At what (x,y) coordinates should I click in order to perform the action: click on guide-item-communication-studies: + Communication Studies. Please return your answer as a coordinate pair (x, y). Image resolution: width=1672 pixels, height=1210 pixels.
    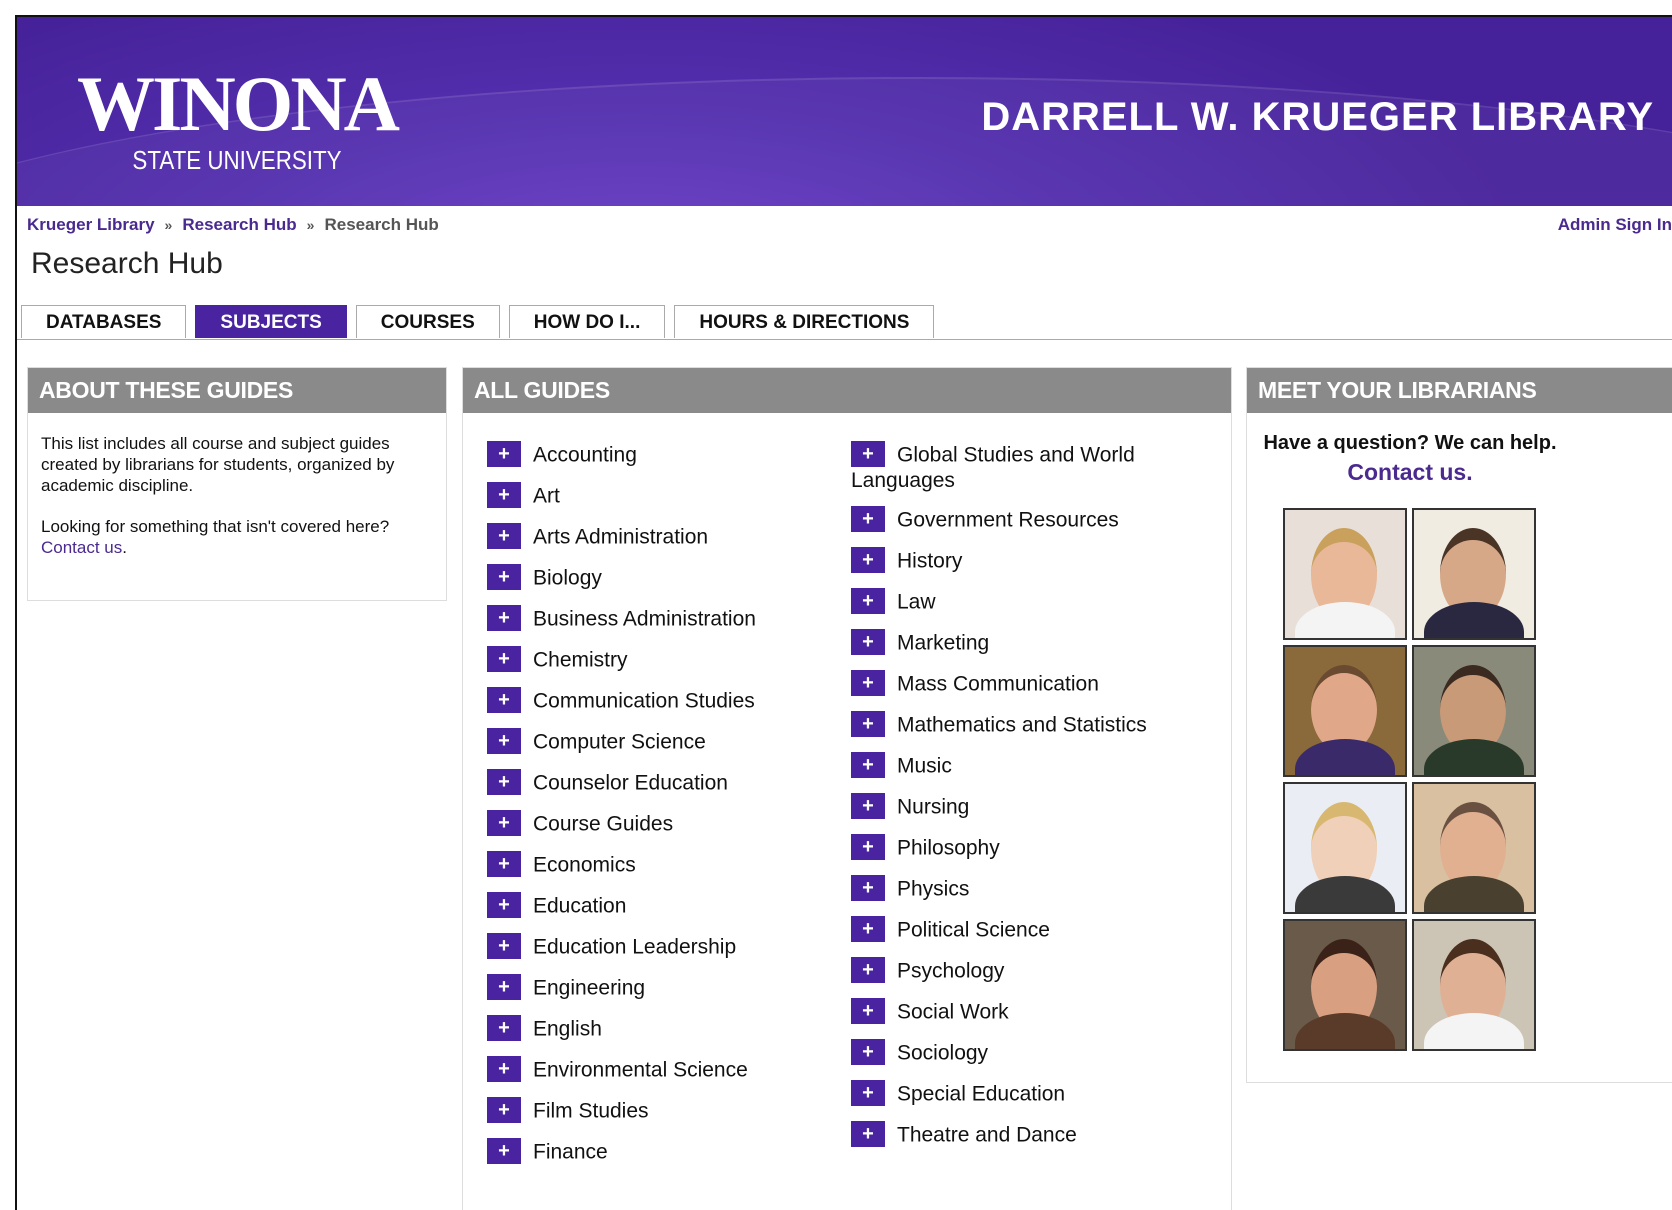
    Looking at the image, I should click on (657, 701).